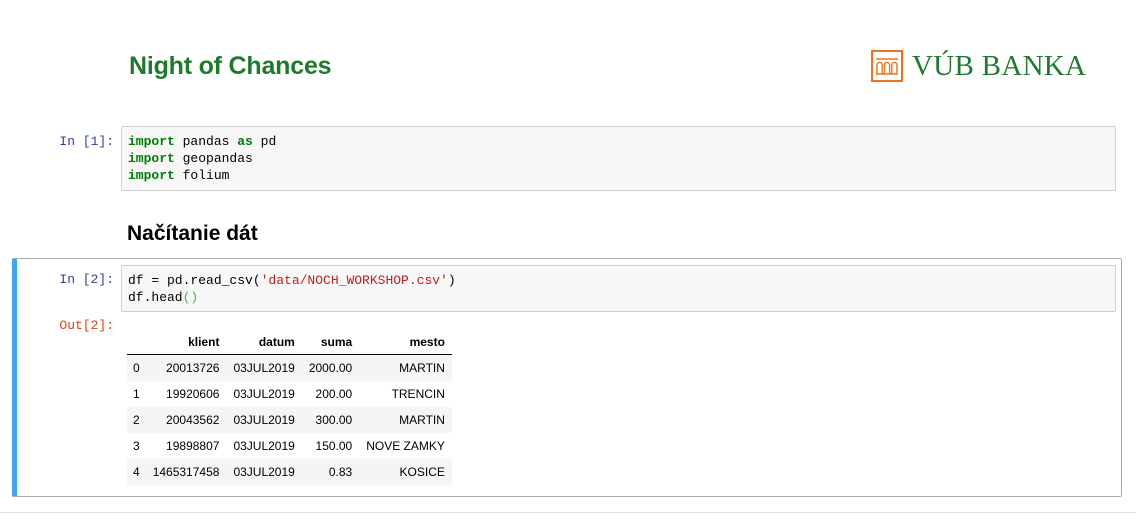 Image resolution: width=1136 pixels, height=514 pixels. I want to click on output-prompt: Out[2]:, so click(86, 325).